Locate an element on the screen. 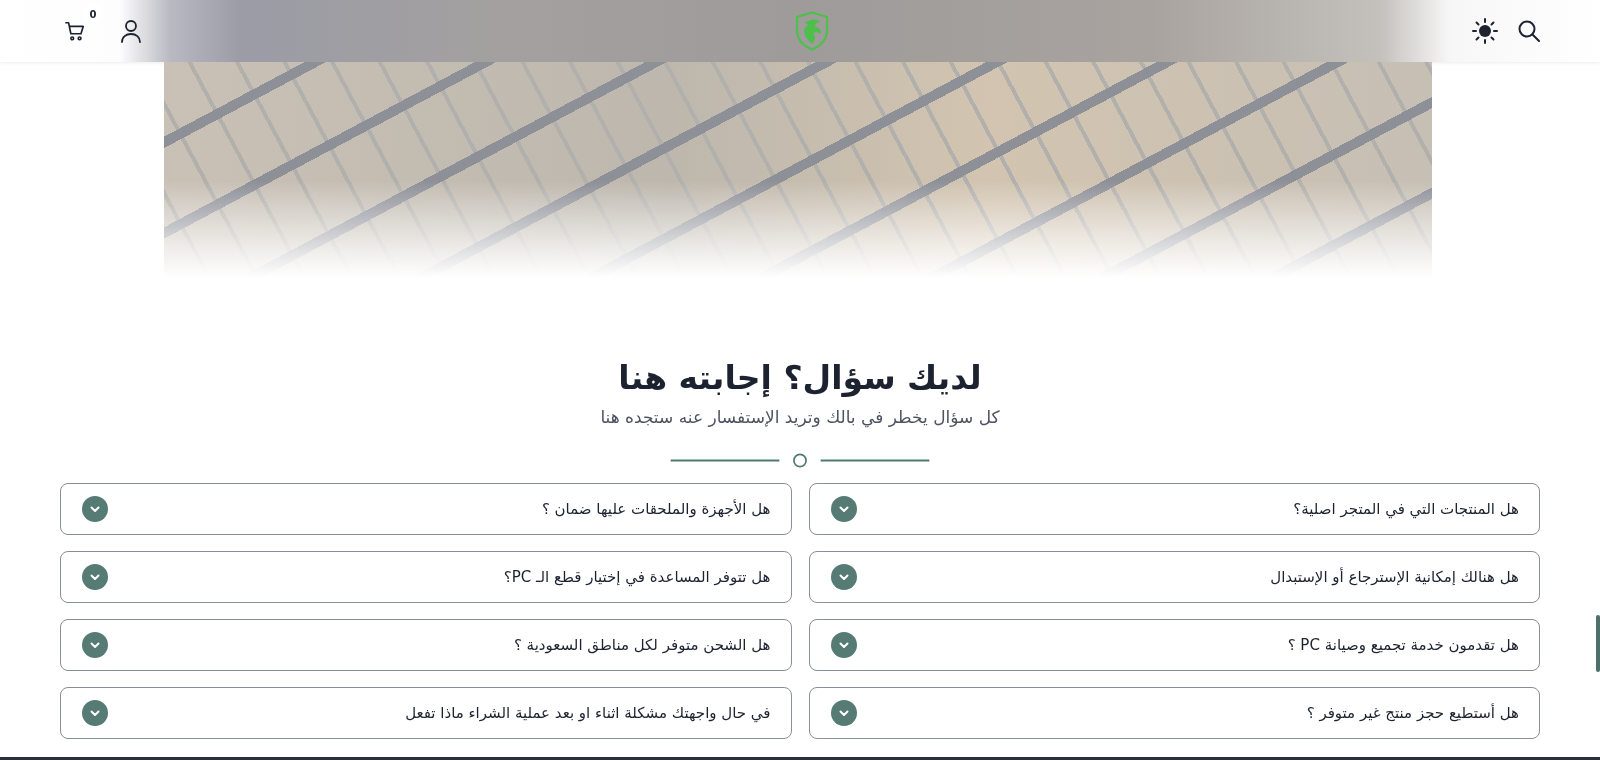 Image resolution: width=1600 pixels, height=760 pixels. faq-question: في حال واجهتك مشكلة اثناء او بعد عملية الشراء ماذا تفعل is located at coordinates (426, 713).